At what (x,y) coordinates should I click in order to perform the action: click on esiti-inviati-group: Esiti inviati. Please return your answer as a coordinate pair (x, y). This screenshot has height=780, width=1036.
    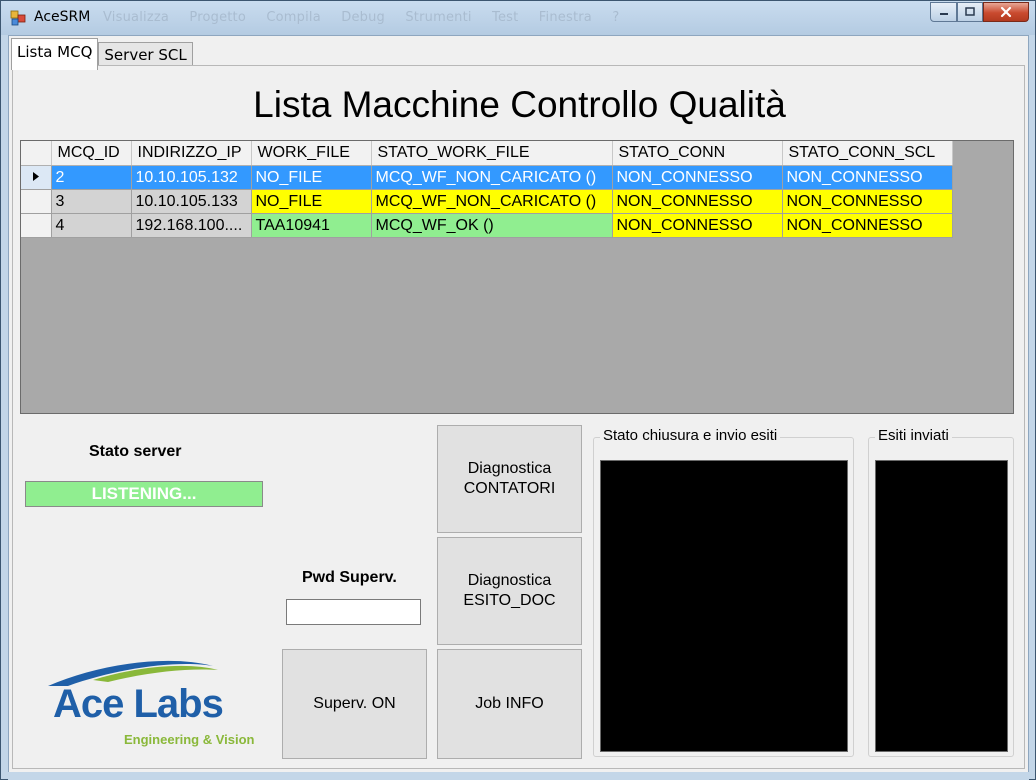
    Looking at the image, I should click on (941, 592).